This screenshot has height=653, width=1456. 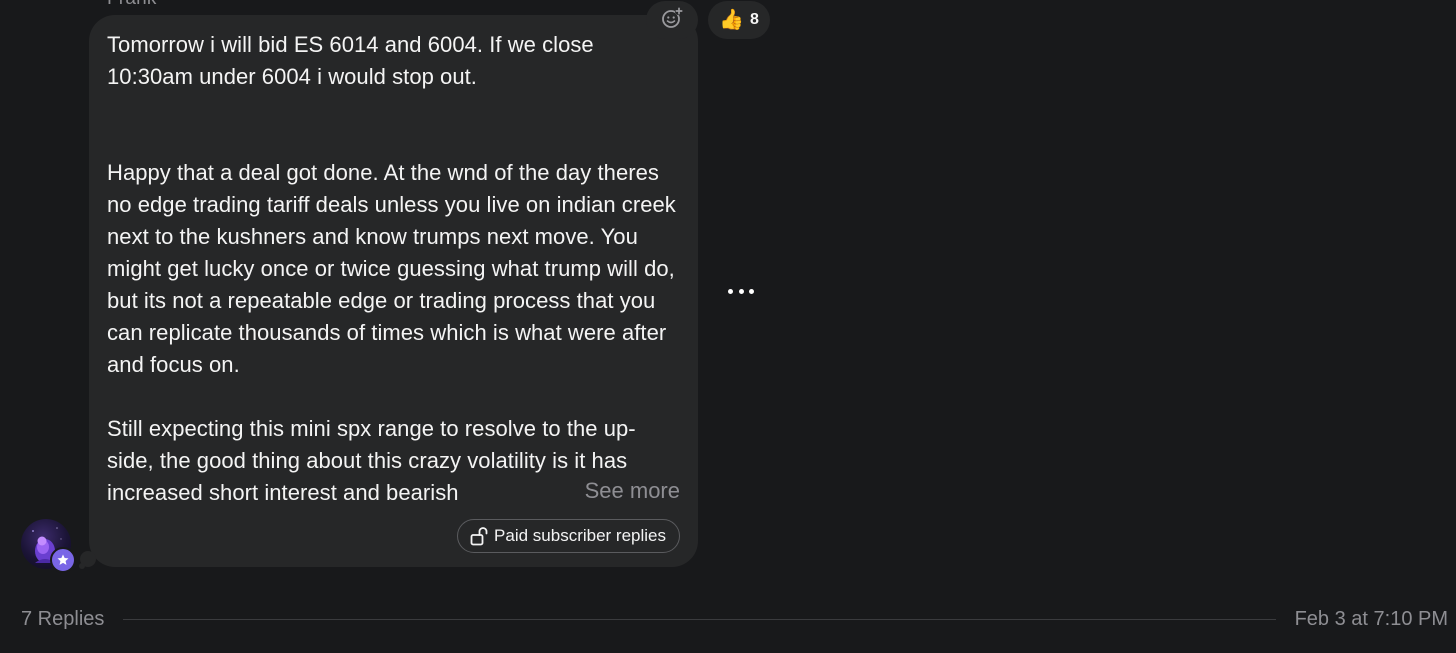 What do you see at coordinates (1371, 619) in the screenshot?
I see `timestamp: Feb 3 at 7:10 PM` at bounding box center [1371, 619].